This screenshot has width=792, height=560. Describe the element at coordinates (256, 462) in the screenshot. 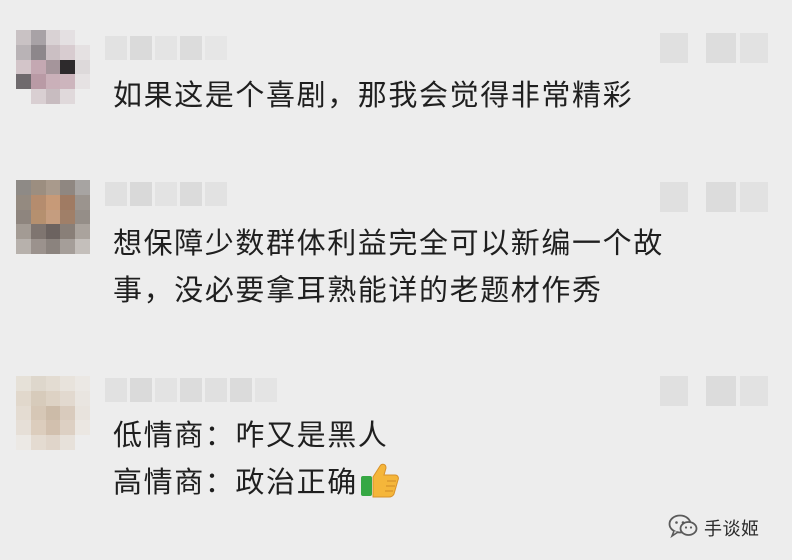

I see `comment-text: 低情商：咋又是黑人 高情商：政治正确` at that location.